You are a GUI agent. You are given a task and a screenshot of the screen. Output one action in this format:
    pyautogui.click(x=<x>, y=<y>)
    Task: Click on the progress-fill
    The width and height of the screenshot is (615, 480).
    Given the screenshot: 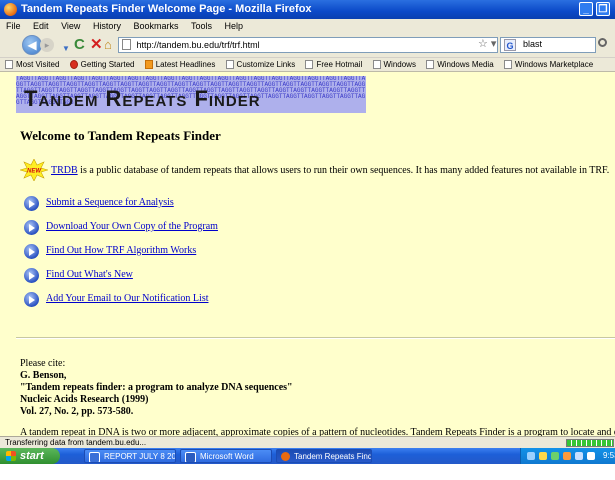 What is the action you would take?
    pyautogui.click(x=590, y=443)
    